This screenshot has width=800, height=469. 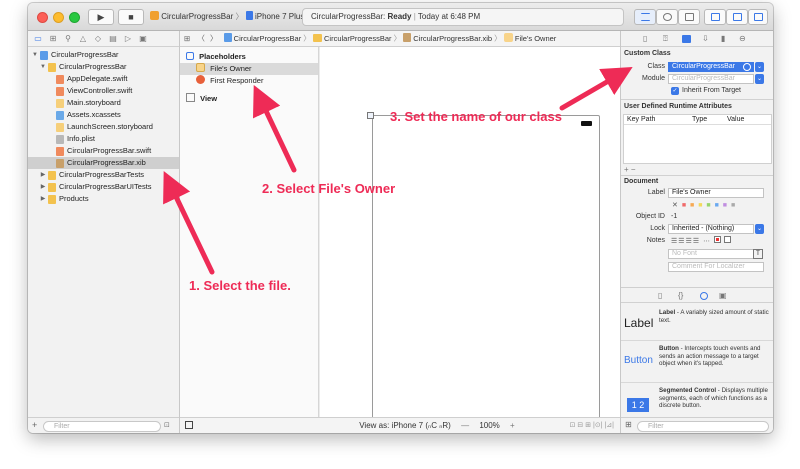 I want to click on bg-color-icon, so click(x=727, y=239).